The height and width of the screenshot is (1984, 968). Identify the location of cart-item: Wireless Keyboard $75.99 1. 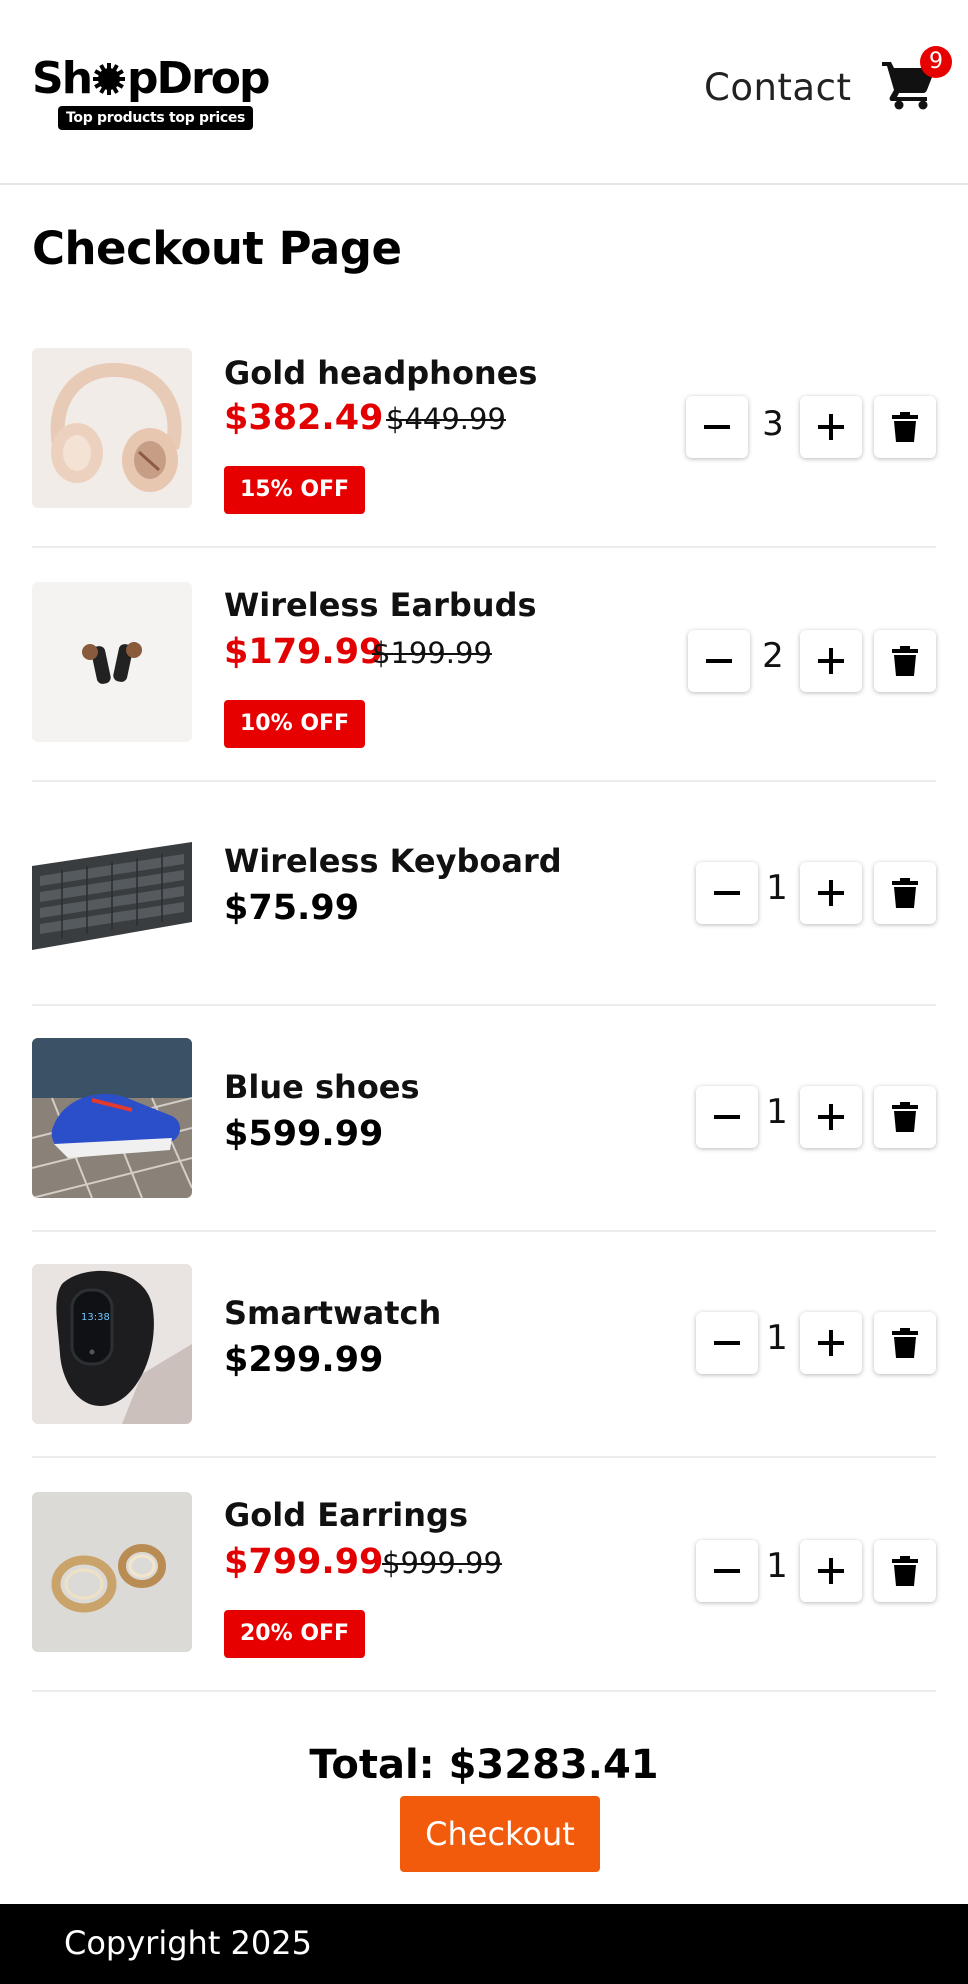
(484, 909).